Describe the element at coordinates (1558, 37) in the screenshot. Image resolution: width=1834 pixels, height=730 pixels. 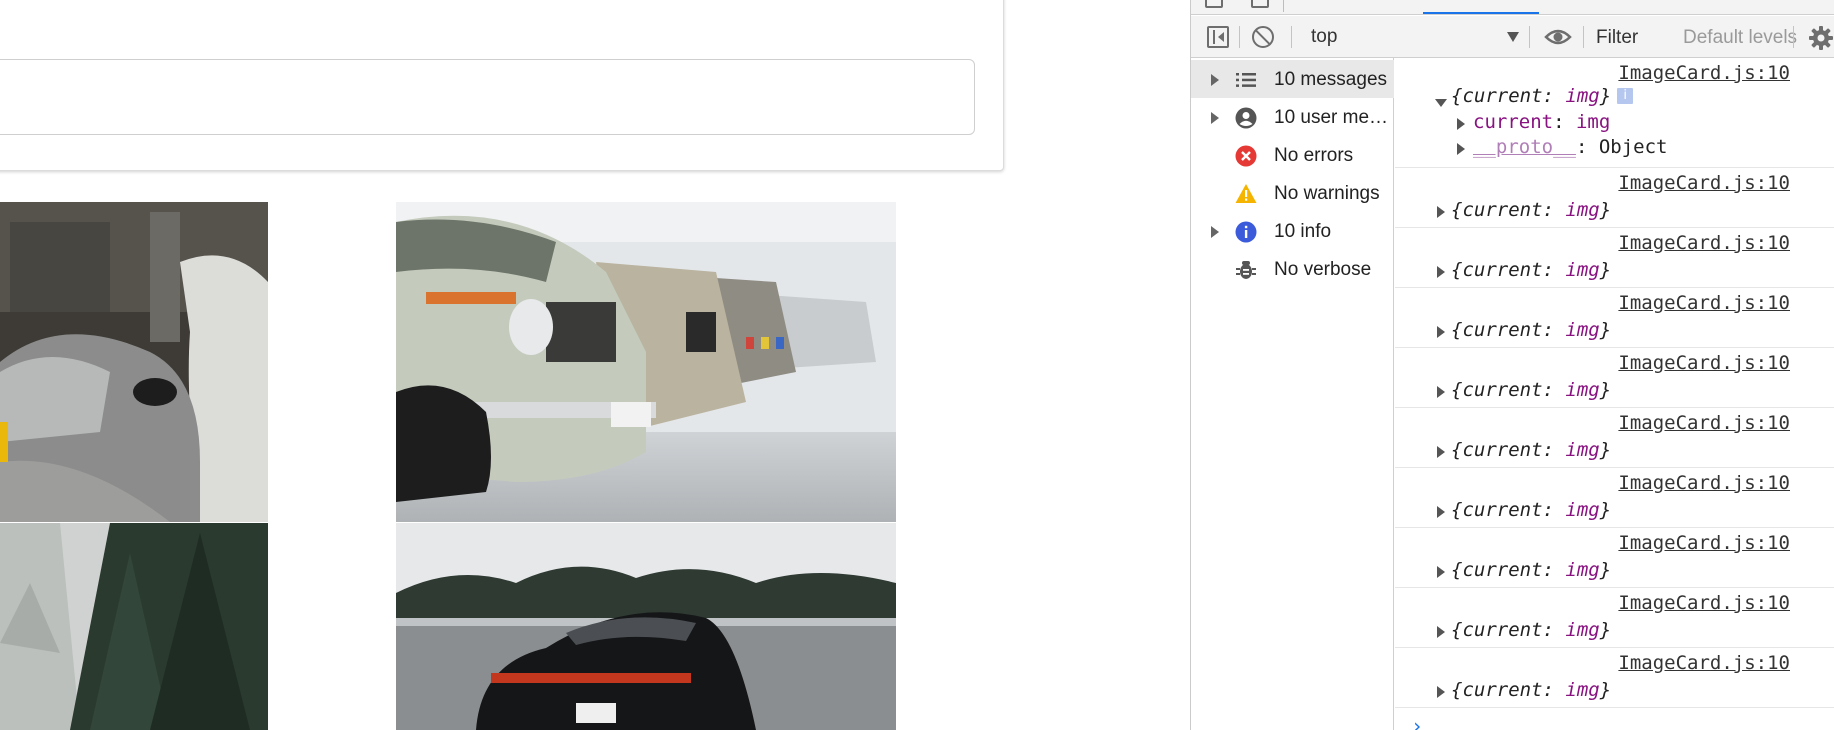
I see `live-expression-eye-icon` at that location.